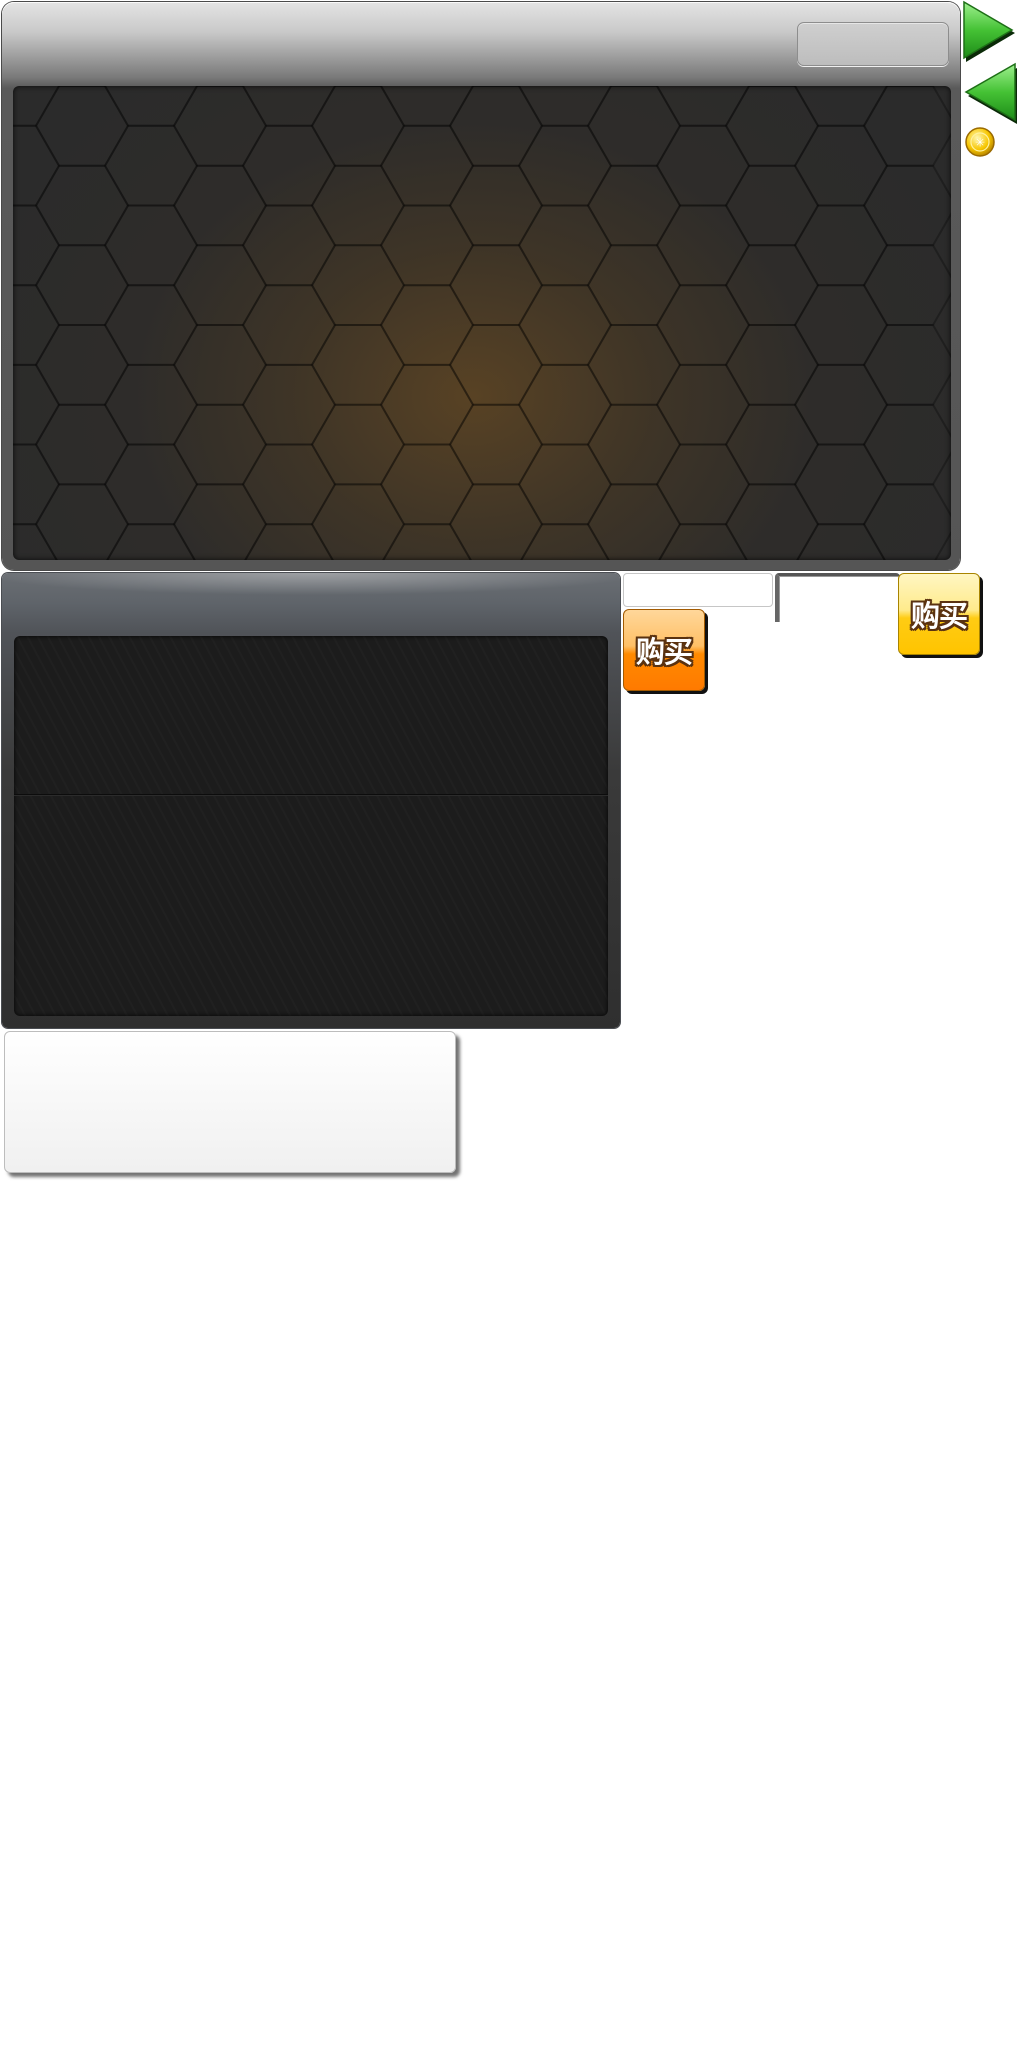  Describe the element at coordinates (698, 590) in the screenshot. I see `quantity-field` at that location.